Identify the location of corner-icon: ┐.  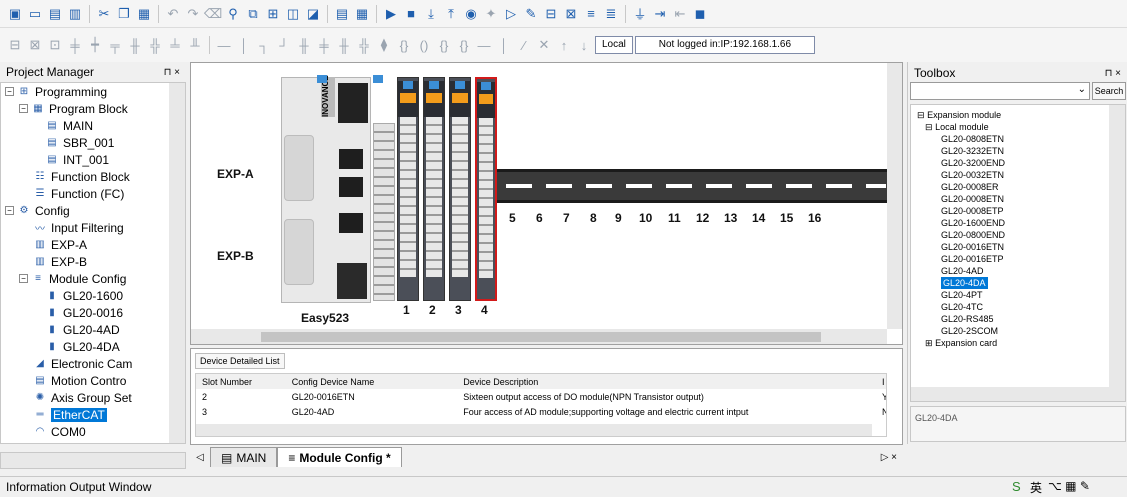
(264, 45).